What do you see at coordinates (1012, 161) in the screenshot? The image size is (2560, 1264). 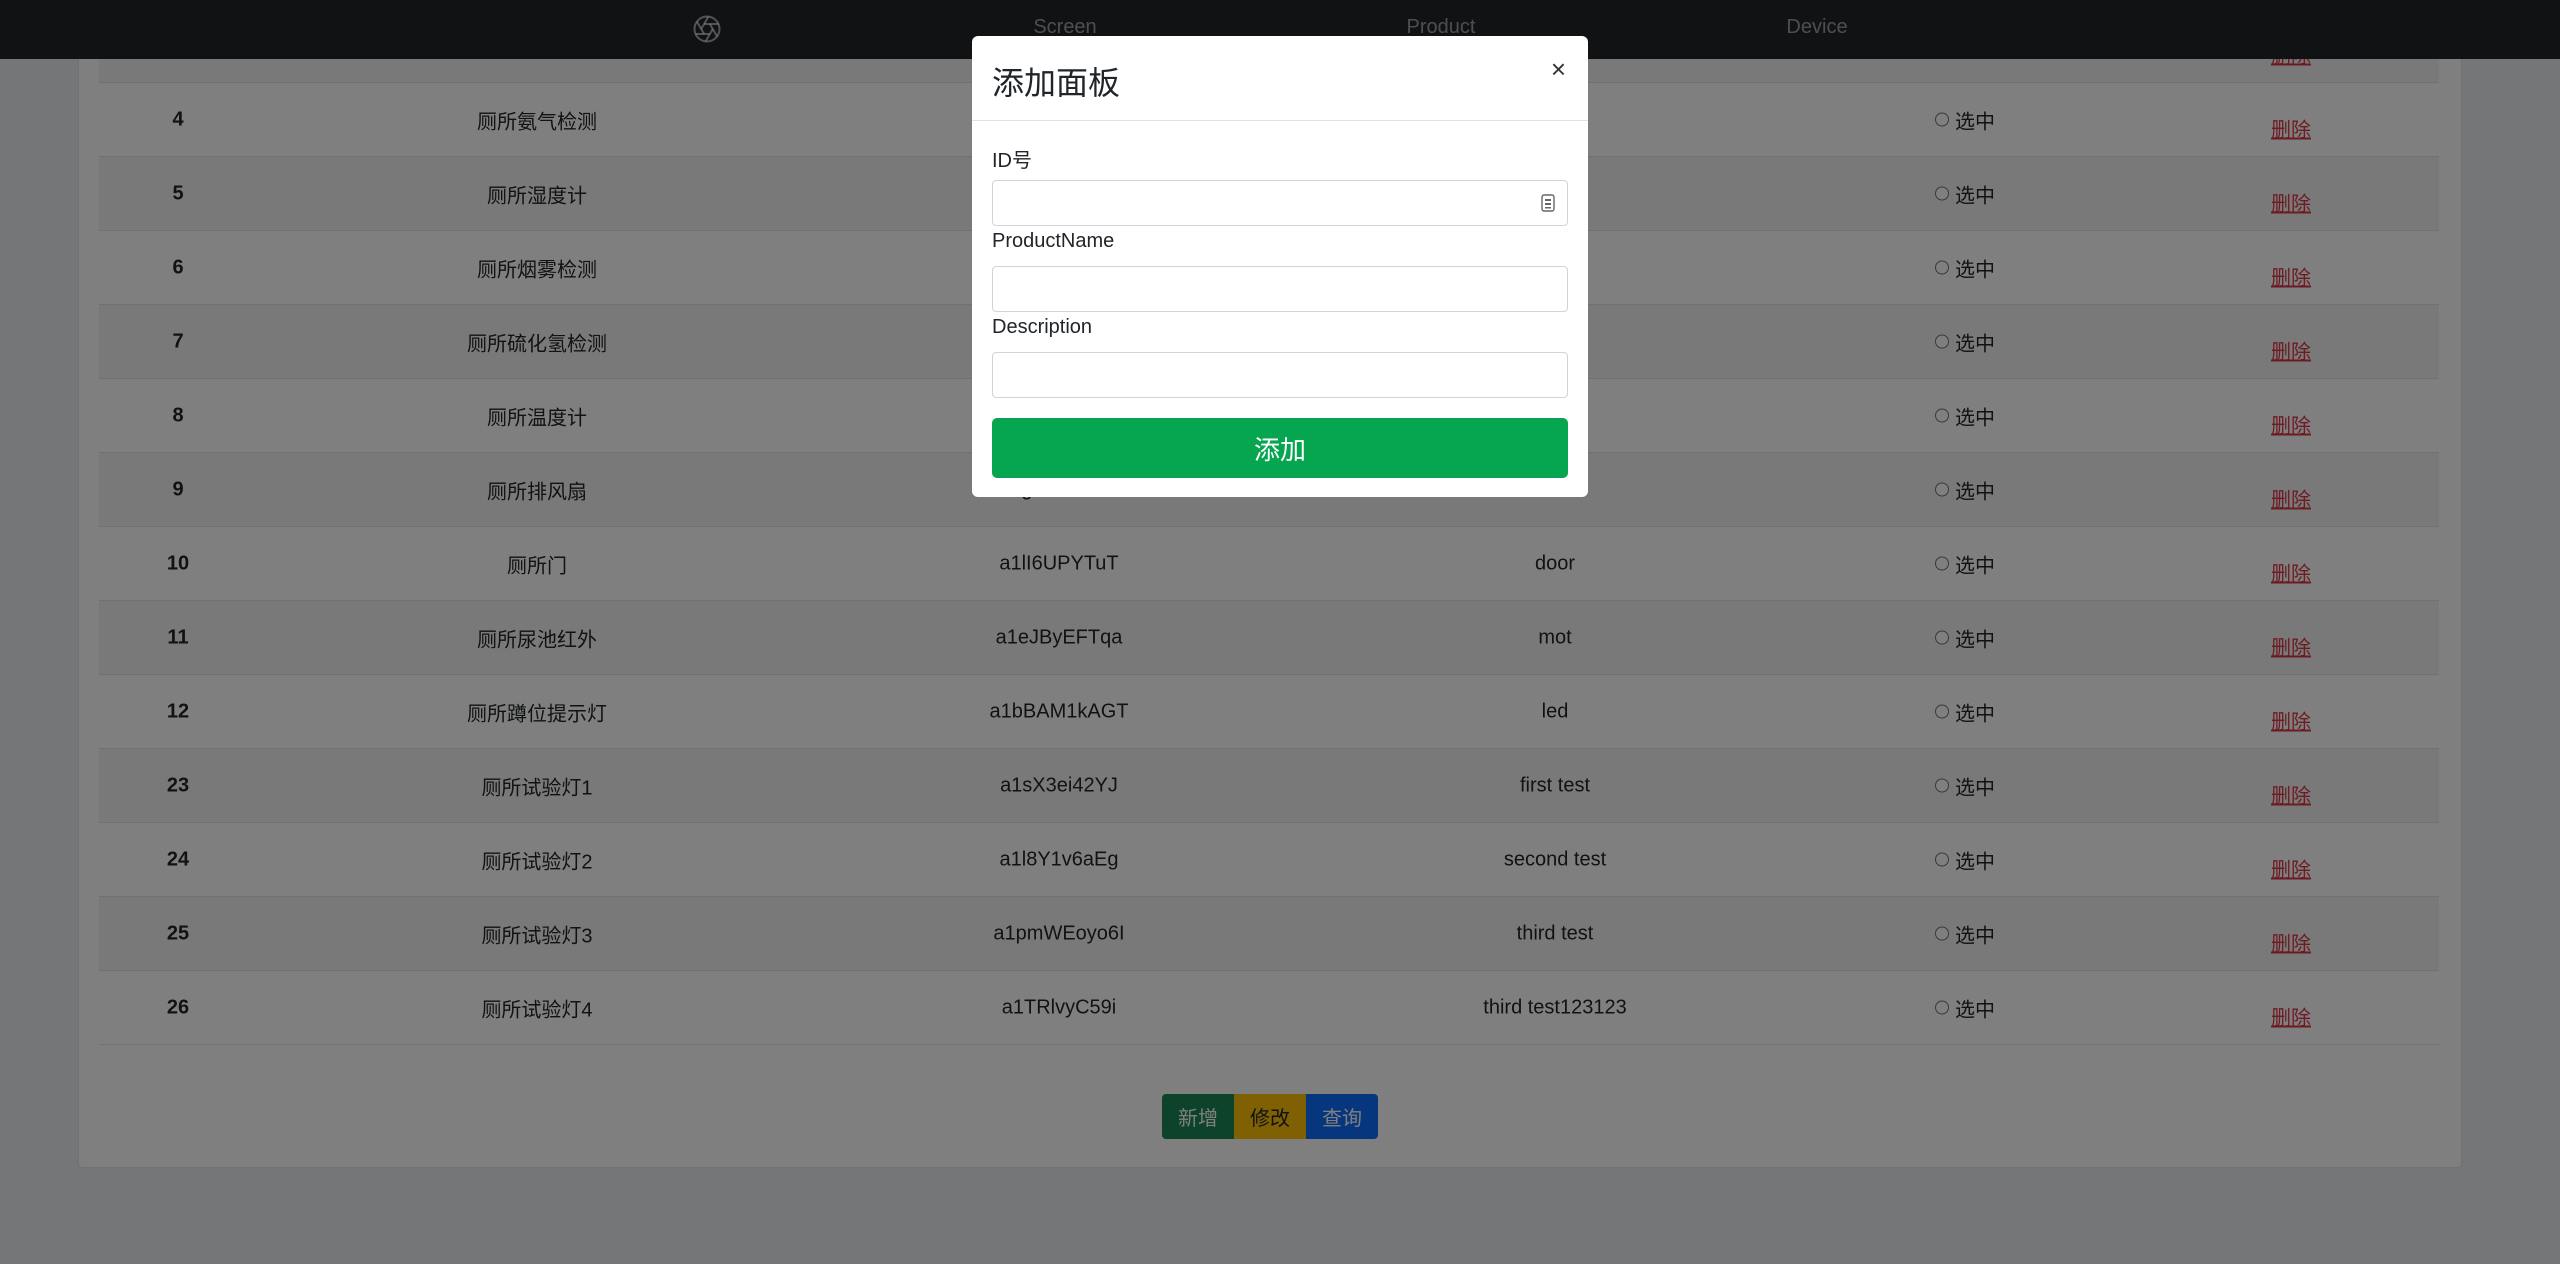 I see `id-label: ID号` at bounding box center [1012, 161].